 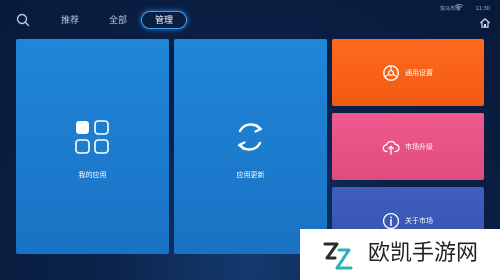 I want to click on app-update-label: 应用更新, so click(x=250, y=175).